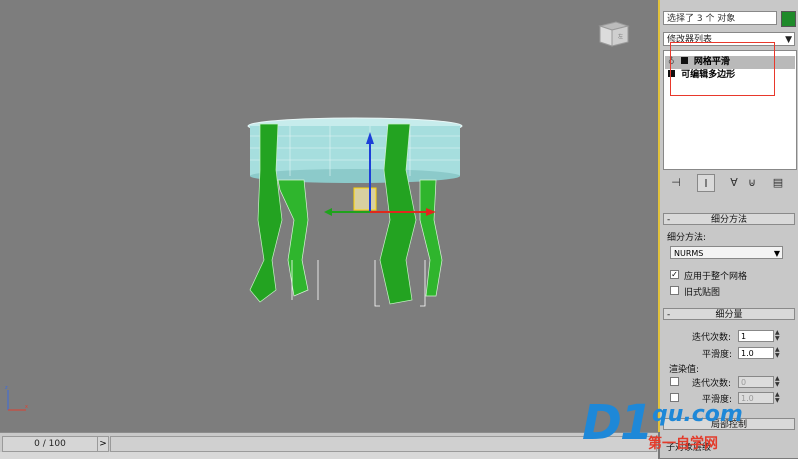  What do you see at coordinates (702, 293) in the screenshot?
I see `old-mapping-label: 旧式贴图` at bounding box center [702, 293].